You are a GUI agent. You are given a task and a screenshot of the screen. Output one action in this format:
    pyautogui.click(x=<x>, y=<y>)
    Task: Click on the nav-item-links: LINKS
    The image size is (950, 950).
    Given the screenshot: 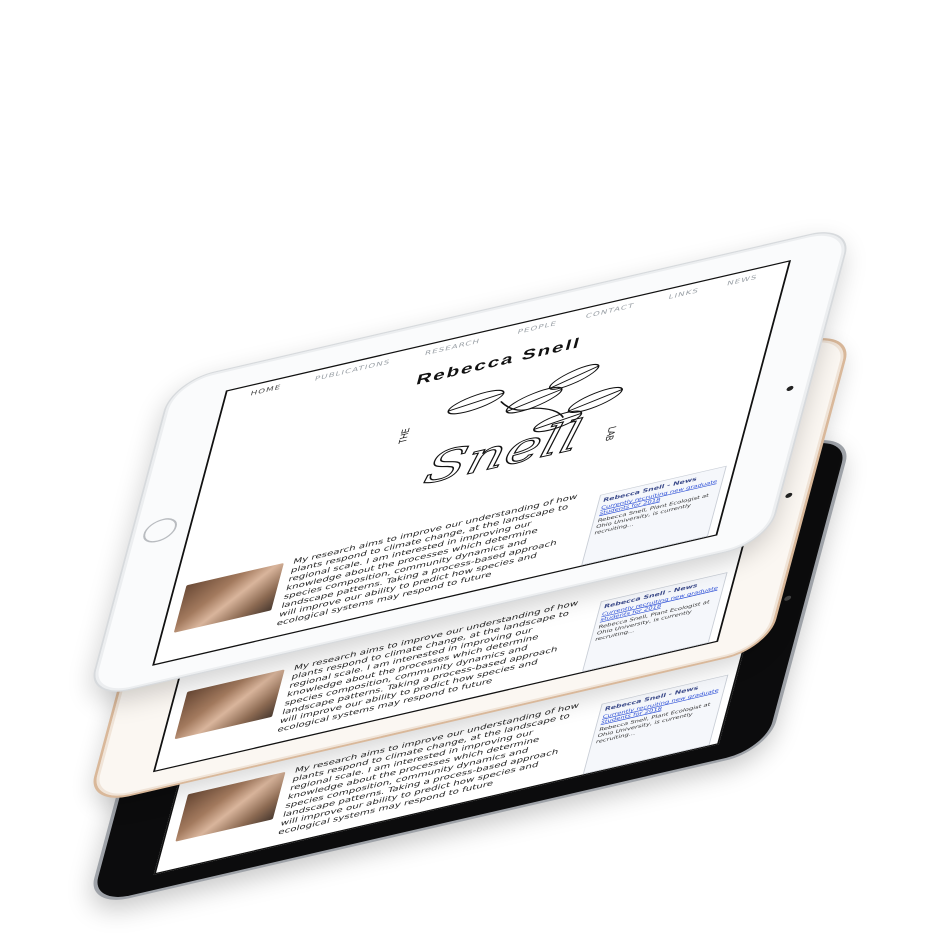 What is the action you would take?
    pyautogui.click(x=684, y=294)
    